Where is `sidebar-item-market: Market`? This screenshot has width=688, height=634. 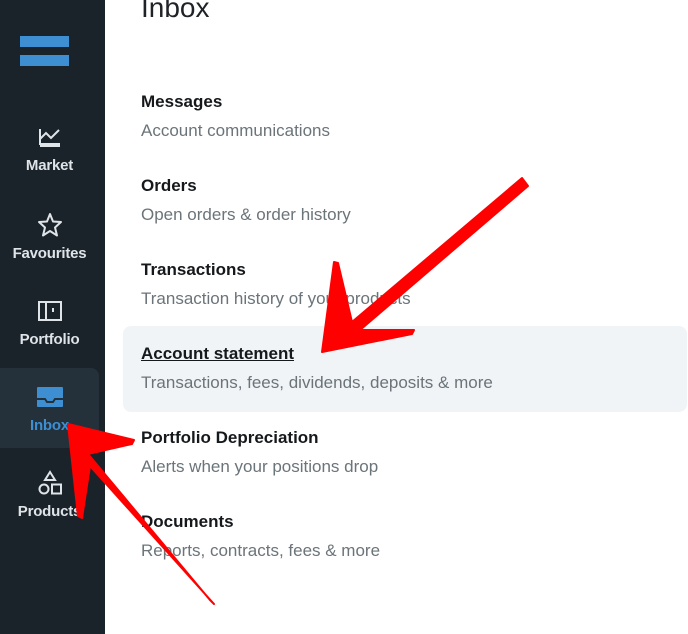
sidebar-item-market: Market is located at coordinates (49, 148).